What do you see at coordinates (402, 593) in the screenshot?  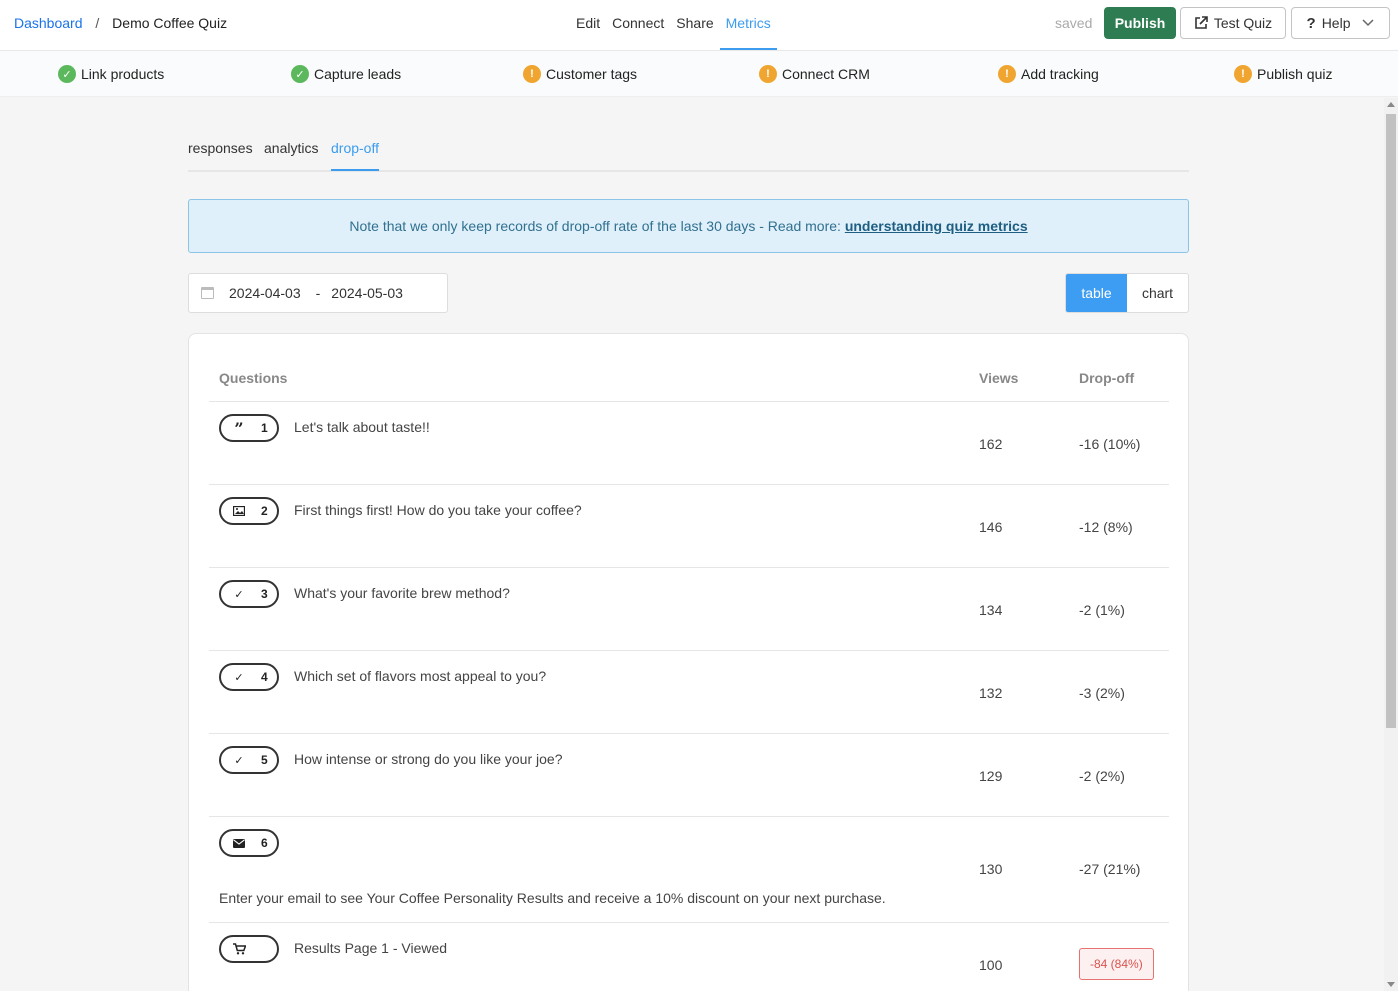 I see `question-text: What's your favorite brew method?` at bounding box center [402, 593].